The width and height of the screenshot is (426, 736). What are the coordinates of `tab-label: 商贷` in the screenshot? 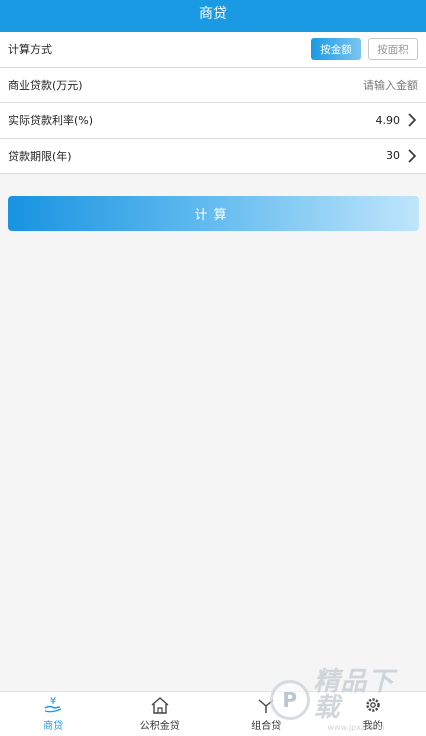 It's located at (53, 726).